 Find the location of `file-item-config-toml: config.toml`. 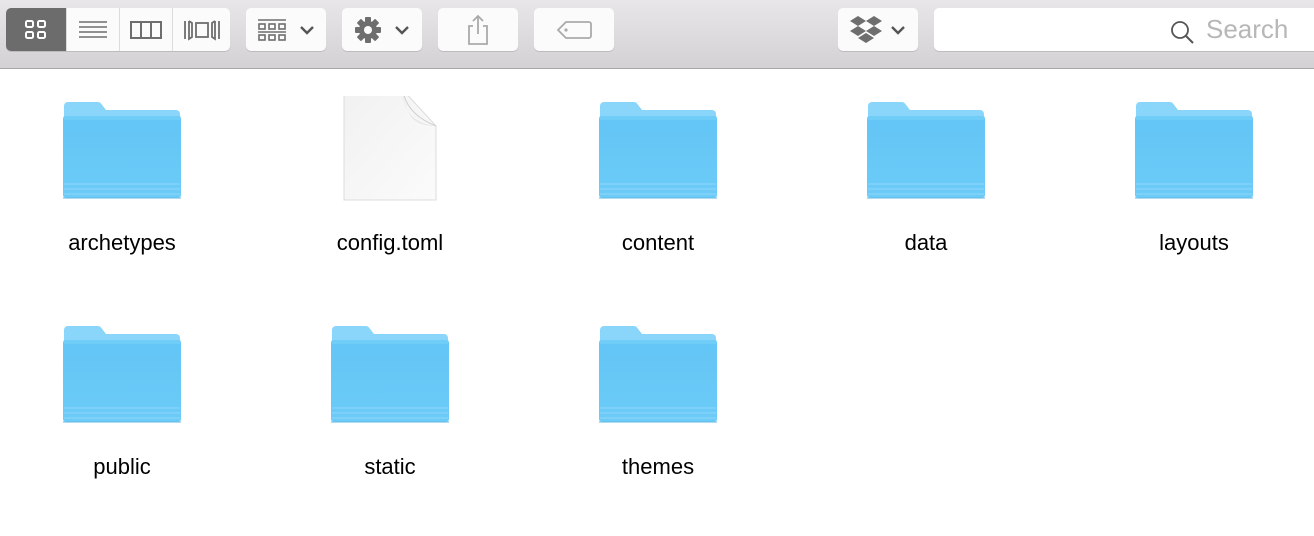

file-item-config-toml: config.toml is located at coordinates (390, 172).